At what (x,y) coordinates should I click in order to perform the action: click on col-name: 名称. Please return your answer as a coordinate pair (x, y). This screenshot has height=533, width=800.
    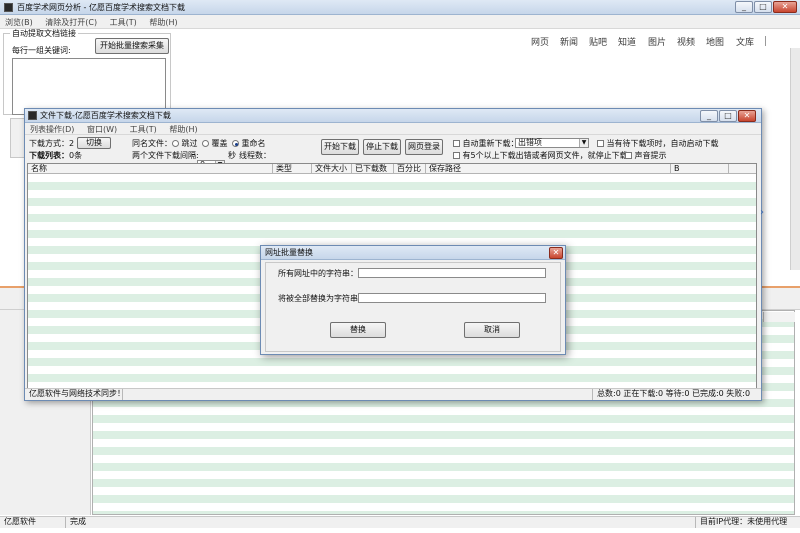
    Looking at the image, I should click on (150, 168).